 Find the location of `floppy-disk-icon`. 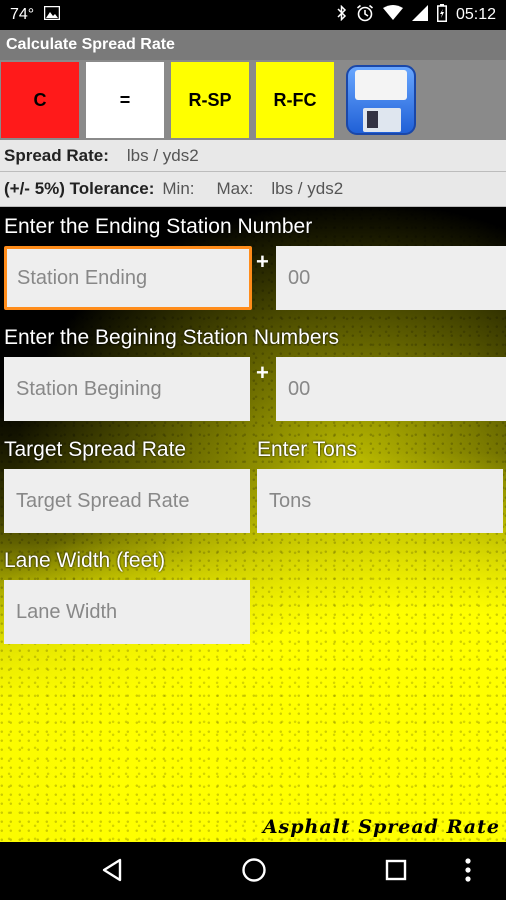

floppy-disk-icon is located at coordinates (381, 102).